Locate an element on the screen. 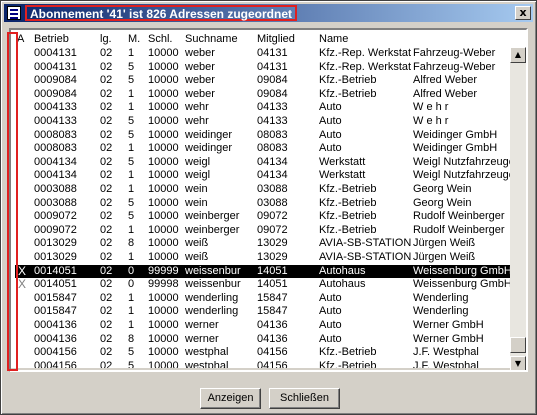  column-header-betrieb: Betrieb is located at coordinates (65, 39).